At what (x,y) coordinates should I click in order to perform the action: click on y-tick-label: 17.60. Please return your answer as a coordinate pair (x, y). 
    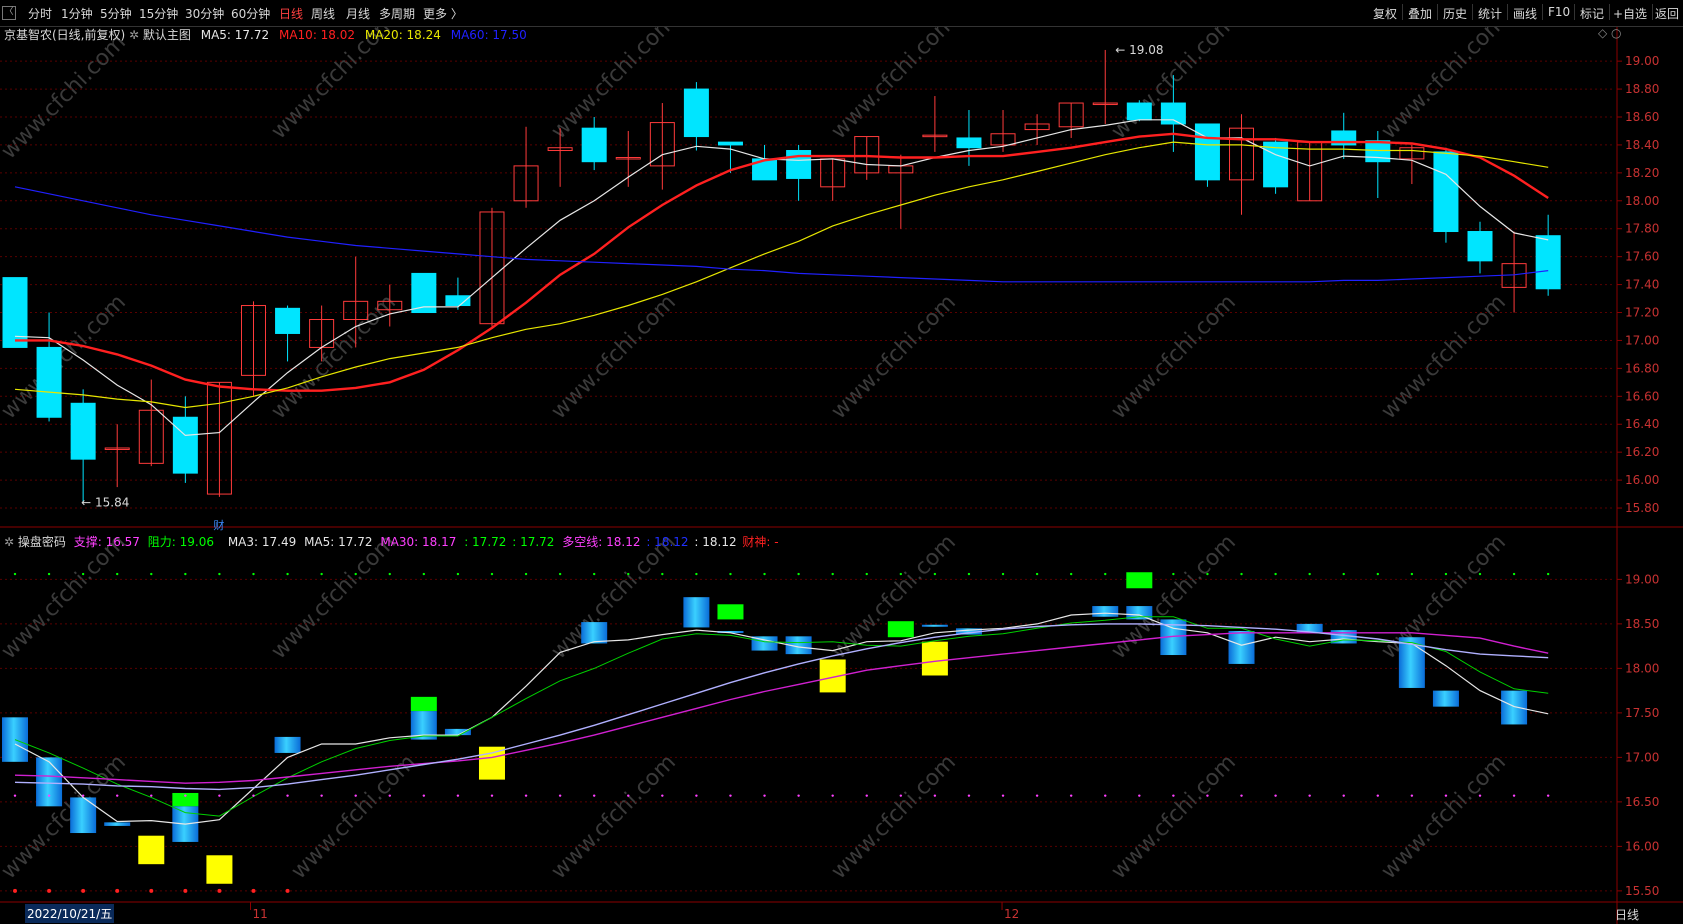
    Looking at the image, I should click on (1642, 257).